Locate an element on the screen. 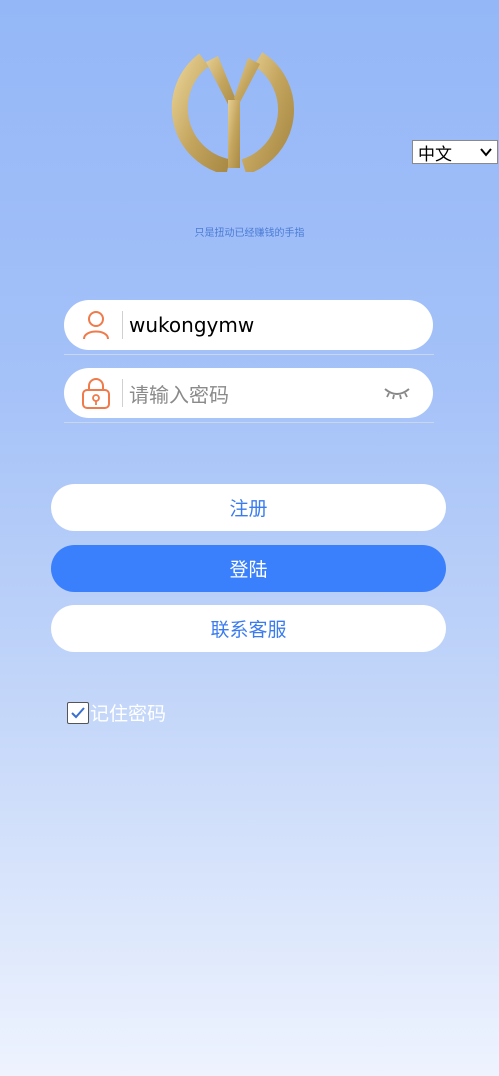 The width and height of the screenshot is (499, 1076). remember-label: 记住密码 is located at coordinates (128, 714).